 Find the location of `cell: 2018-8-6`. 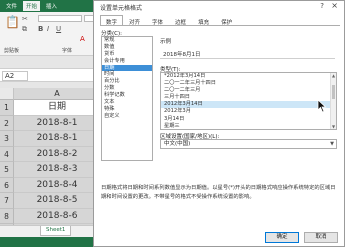

cell: 2018-8-6 is located at coordinates (57, 216).